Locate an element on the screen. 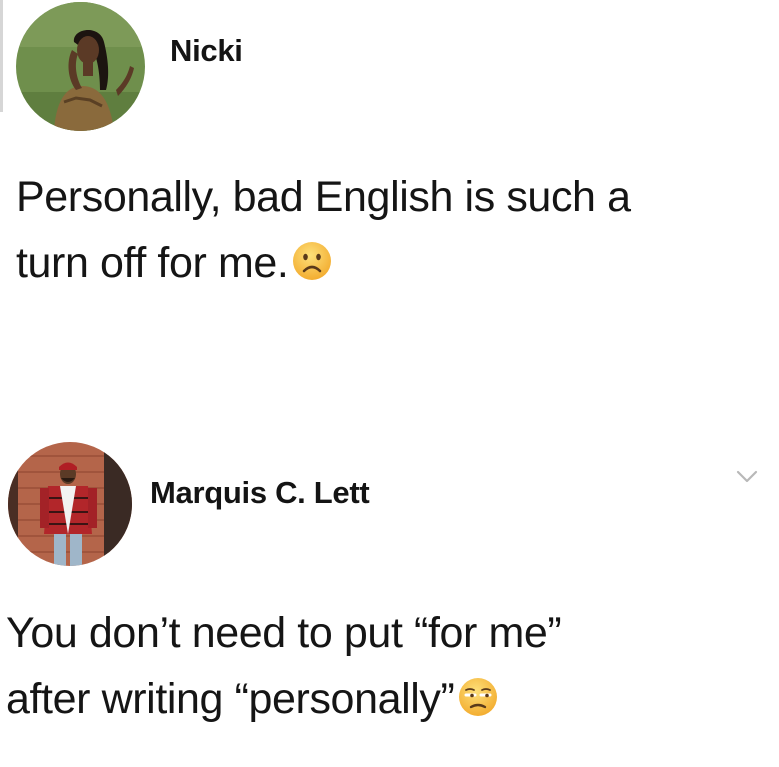  author-name: Marquis C. Lett is located at coordinates (260, 493).